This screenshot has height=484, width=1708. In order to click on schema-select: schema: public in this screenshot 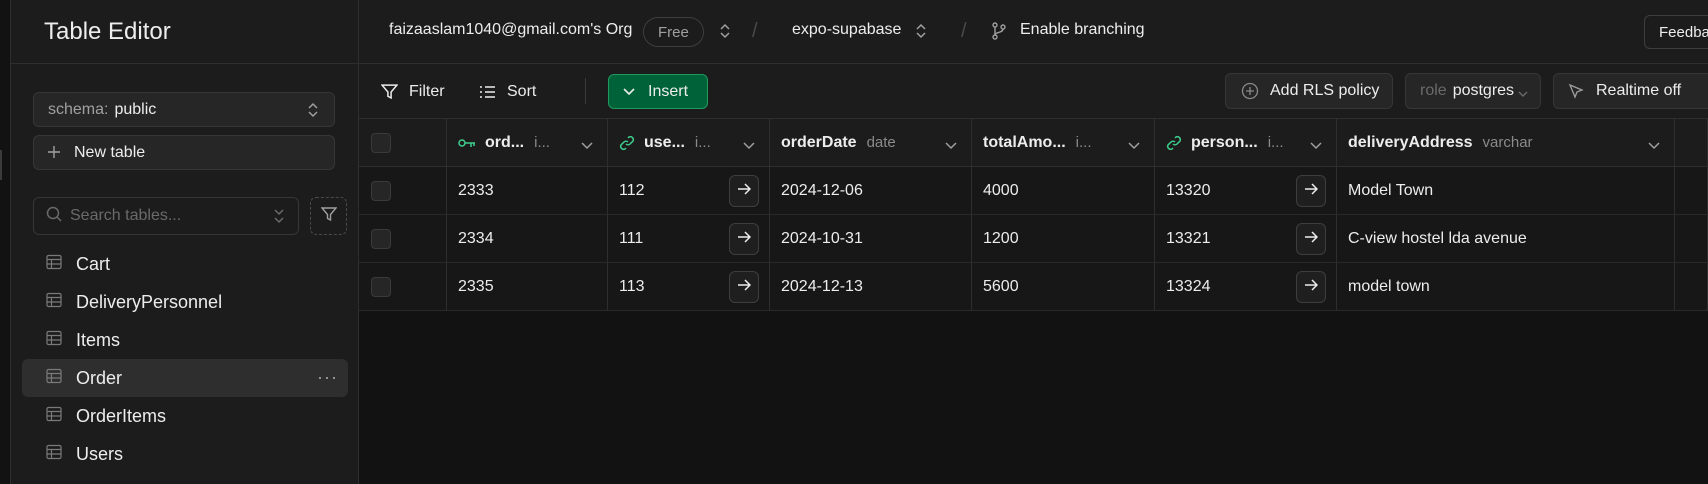, I will do `click(184, 109)`.